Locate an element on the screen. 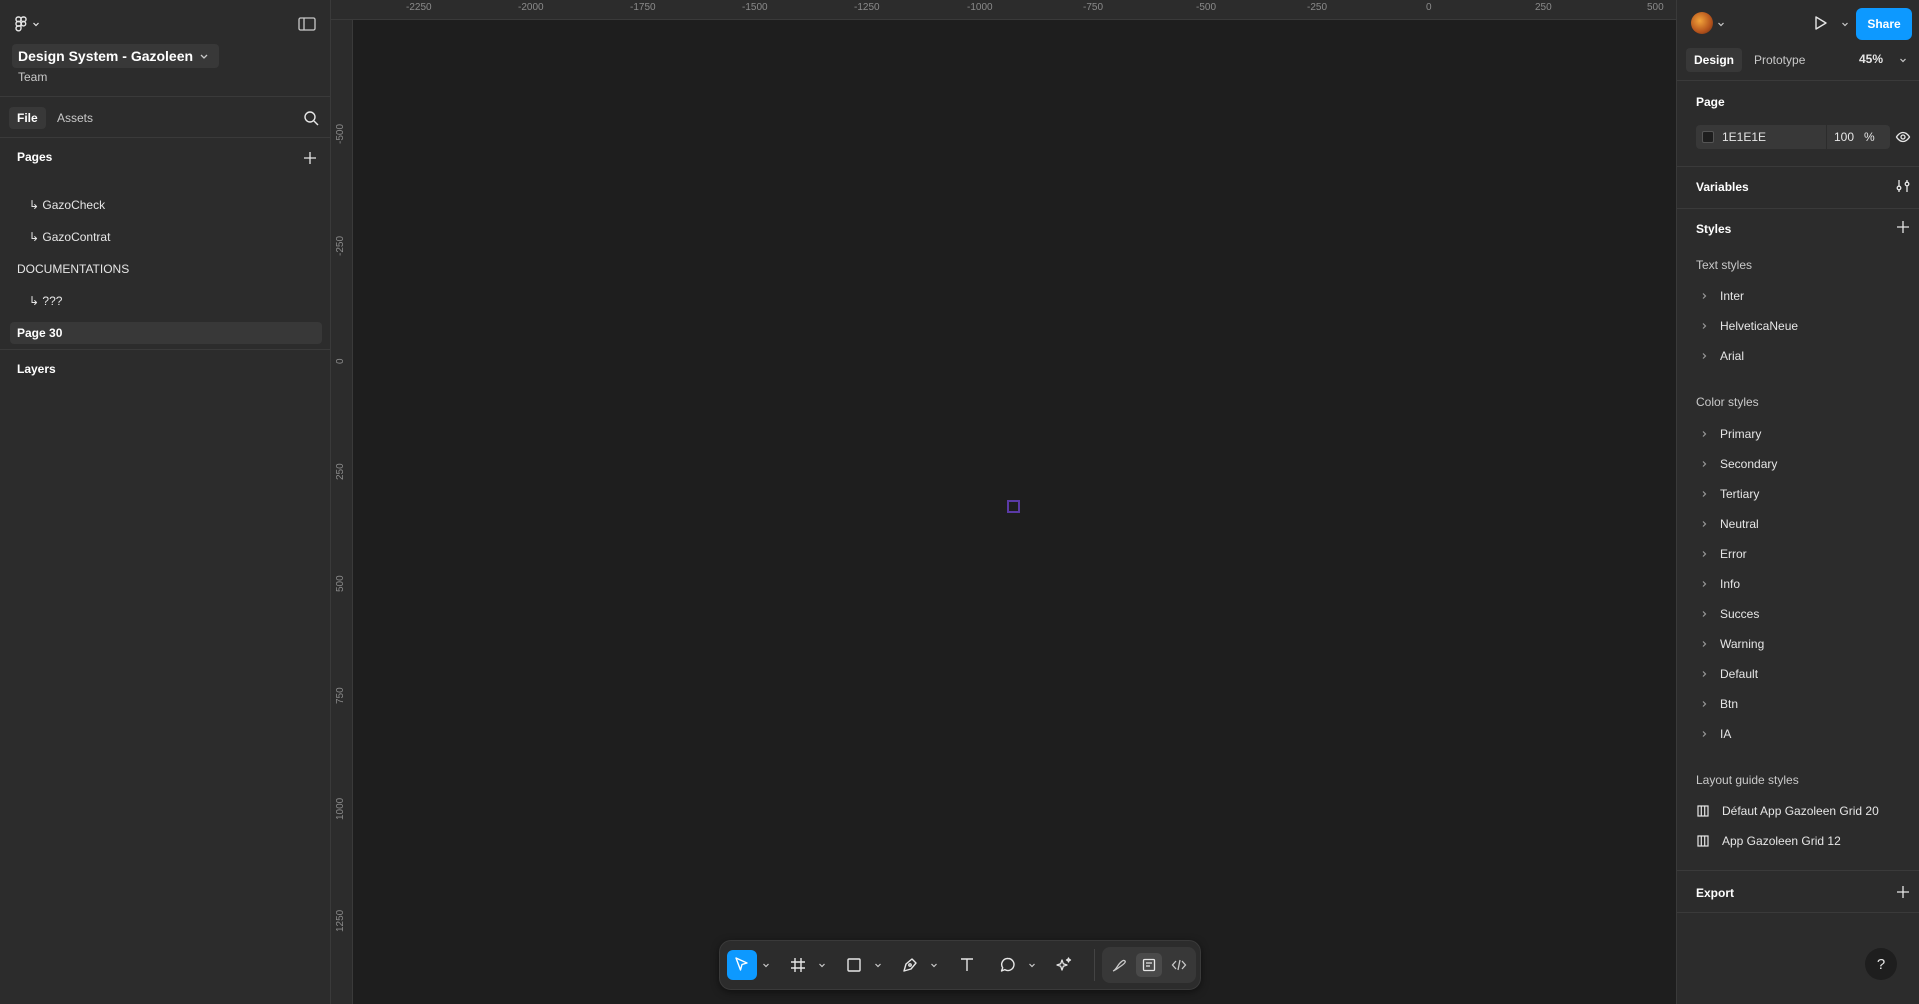 The image size is (1919, 1004). color-style-label: Neutral is located at coordinates (1739, 524).